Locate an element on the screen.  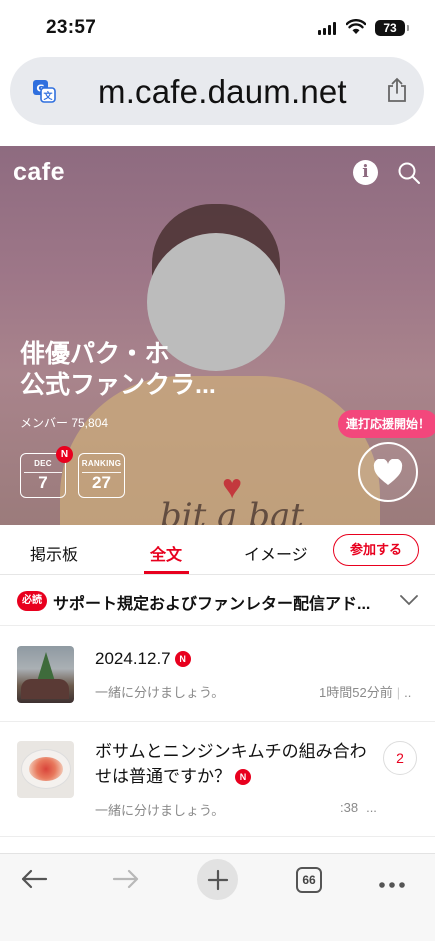
new-tab-button is located at coordinates (217, 879).